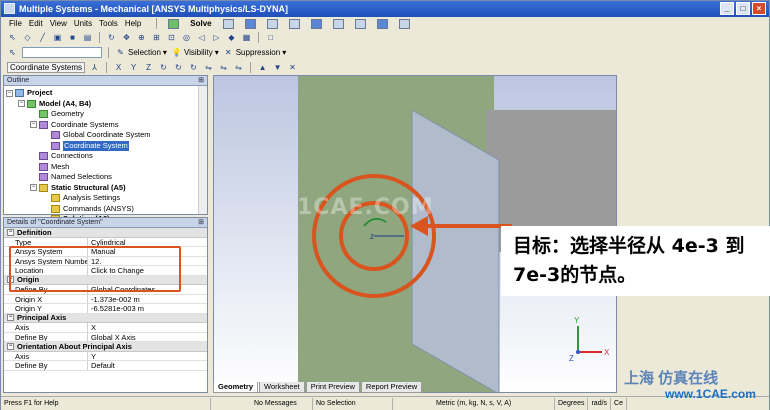  Describe the element at coordinates (106, 135) in the screenshot. I see `tree-item: Global Coordinate System` at that location.